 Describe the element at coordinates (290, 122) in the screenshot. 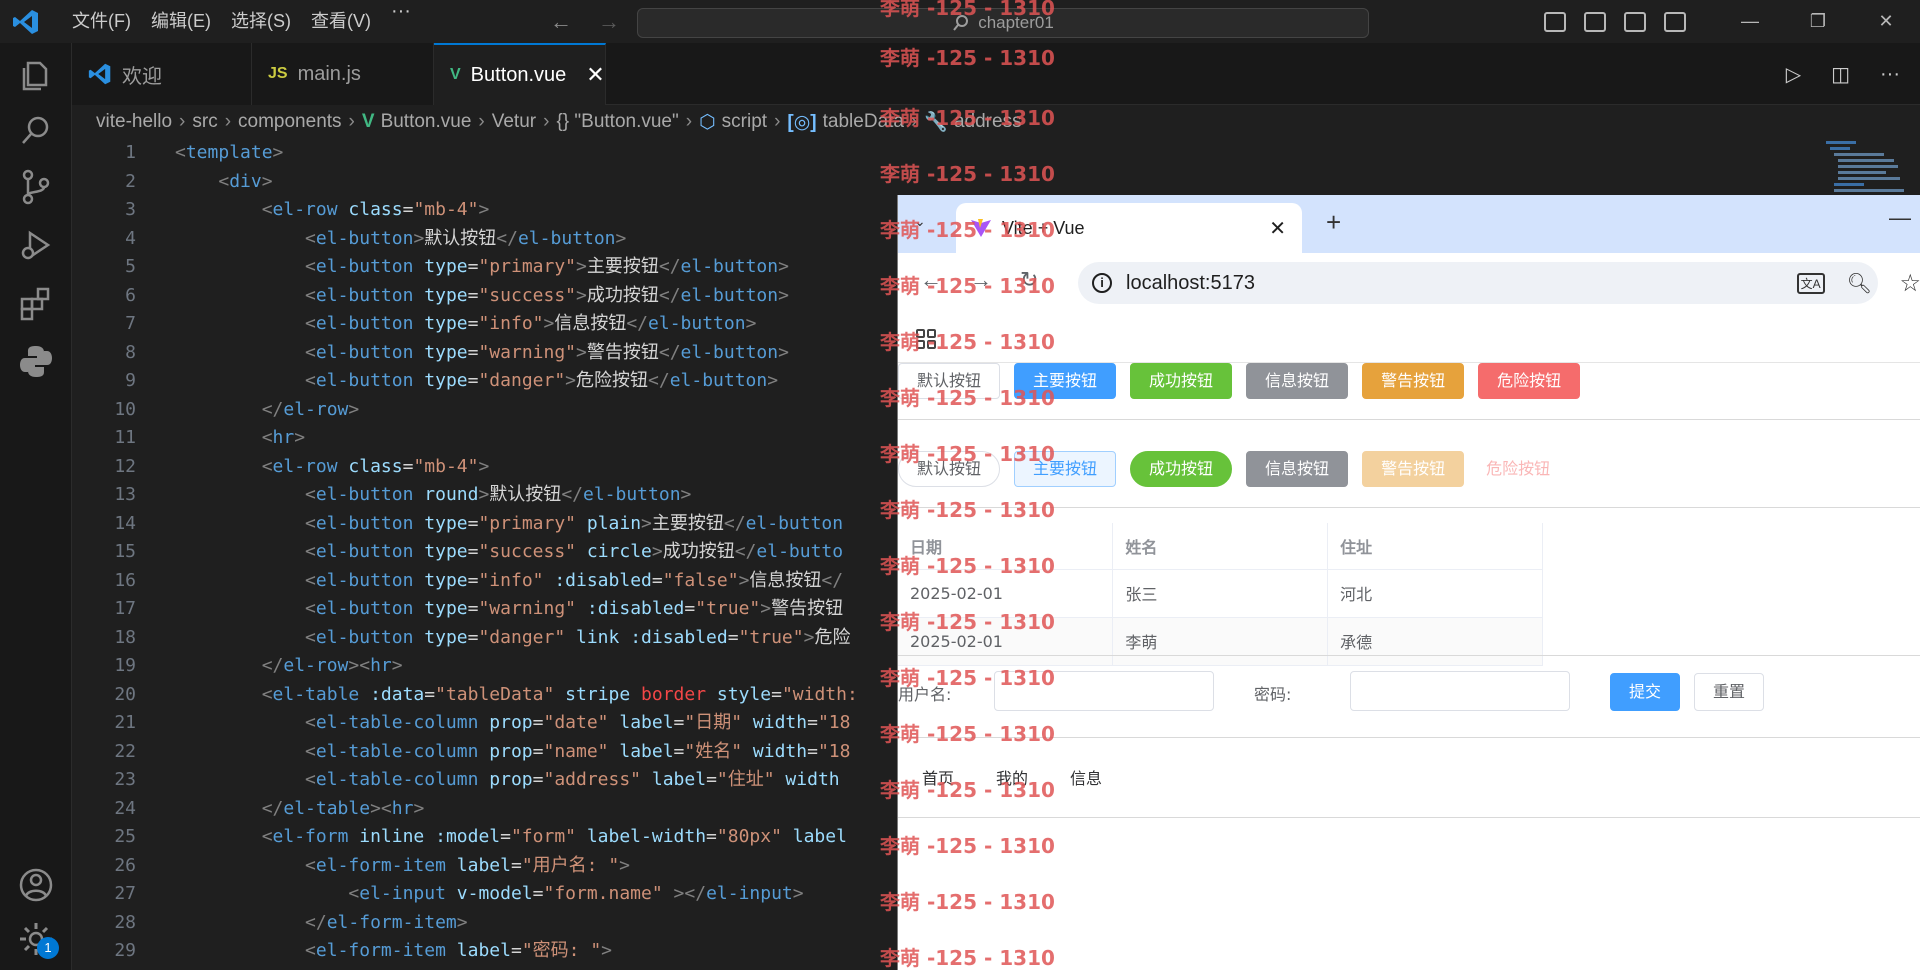

I see `breadcrumb-item: components` at that location.